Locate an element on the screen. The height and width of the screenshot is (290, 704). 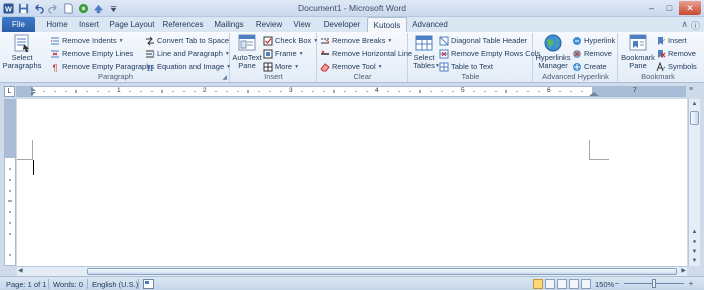
horizontal-scrollbar: ◀ ▶ is located at coordinates (352, 271).